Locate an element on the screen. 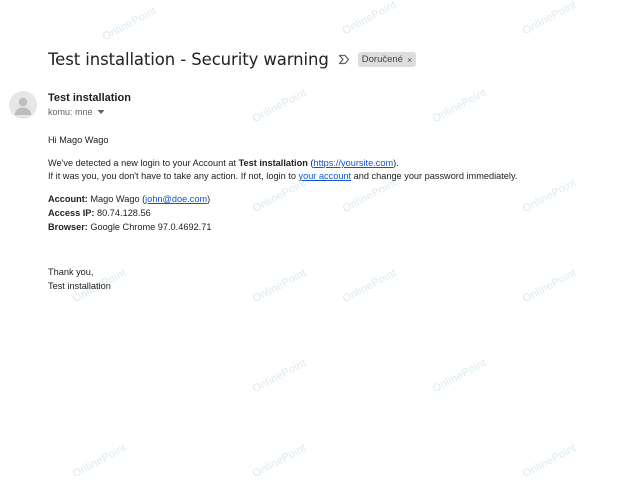 The image size is (640, 480). account-label: Account: is located at coordinates (68, 199).